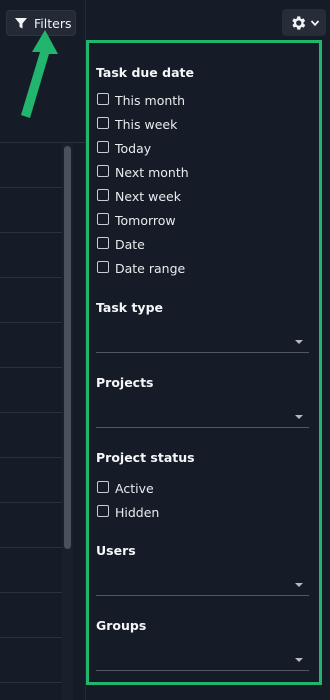  I want to click on checkbox-date-range: Date range, so click(141, 267).